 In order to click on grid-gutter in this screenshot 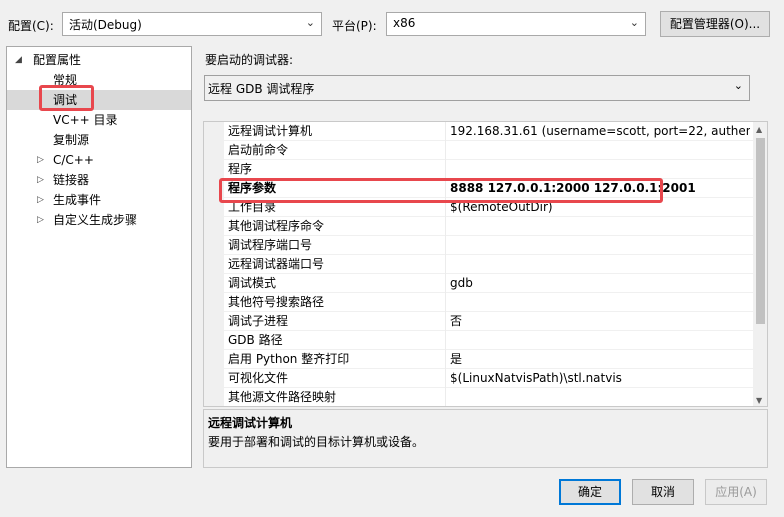, I will do `click(214, 264)`.